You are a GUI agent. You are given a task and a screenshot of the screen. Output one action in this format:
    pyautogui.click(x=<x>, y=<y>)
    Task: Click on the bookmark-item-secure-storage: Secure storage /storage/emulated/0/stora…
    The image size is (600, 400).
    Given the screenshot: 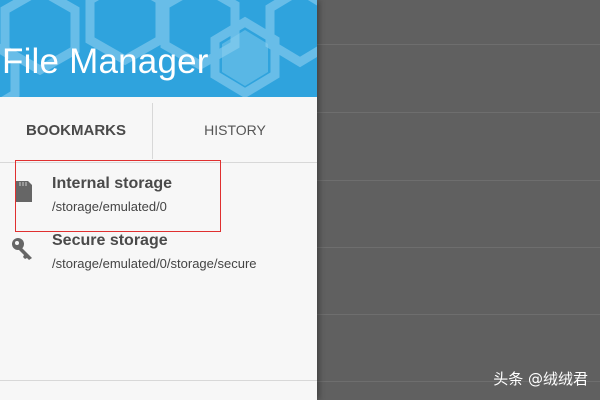 What is the action you would take?
    pyautogui.click(x=158, y=253)
    